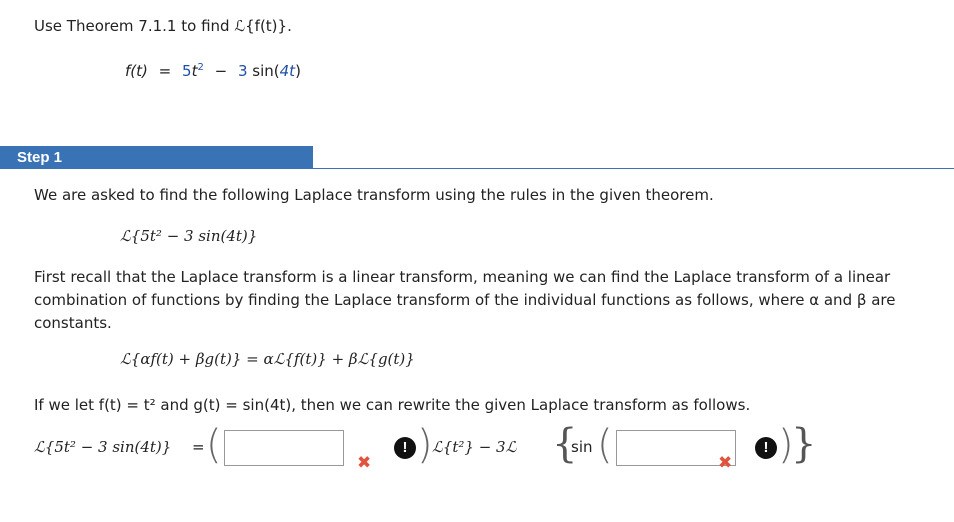 Image resolution: width=954 pixels, height=522 pixels. What do you see at coordinates (189, 236) in the screenshot?
I see `transform-expression: ℒ{5t² − 3 sin(4t)}` at bounding box center [189, 236].